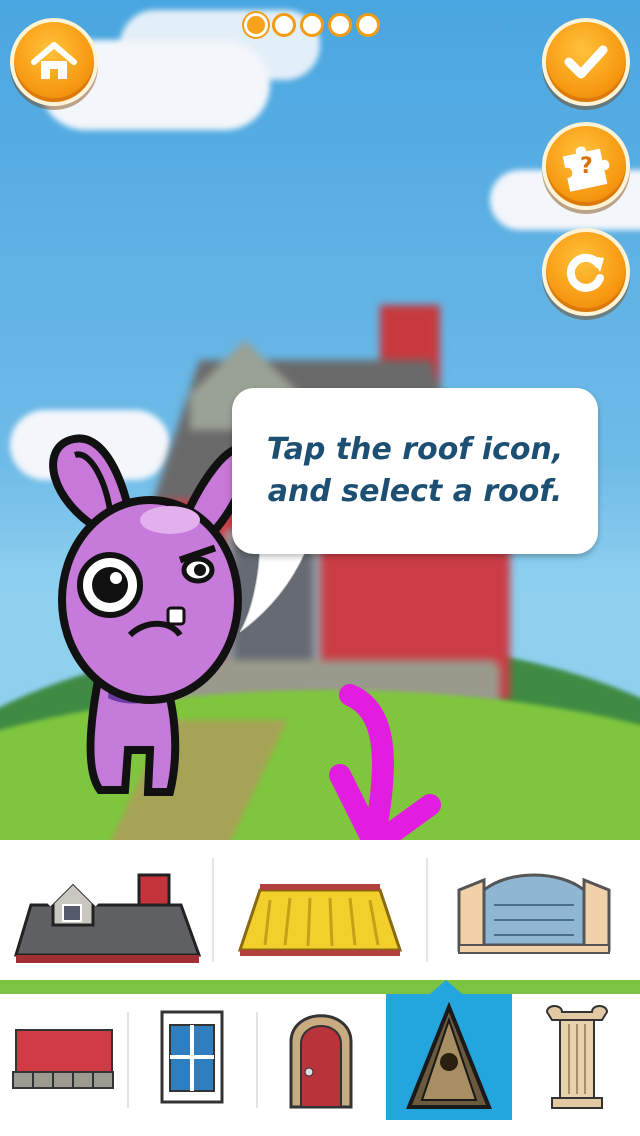 The width and height of the screenshot is (640, 1136). I want to click on window-icon, so click(192, 1057).